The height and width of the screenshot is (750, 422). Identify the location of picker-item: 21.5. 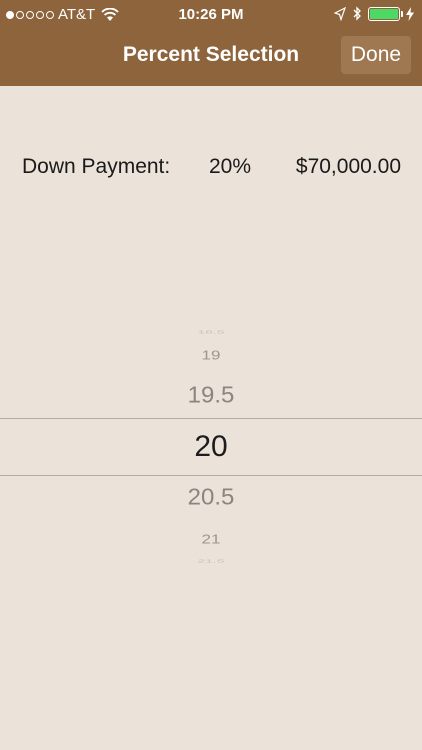
(211, 561).